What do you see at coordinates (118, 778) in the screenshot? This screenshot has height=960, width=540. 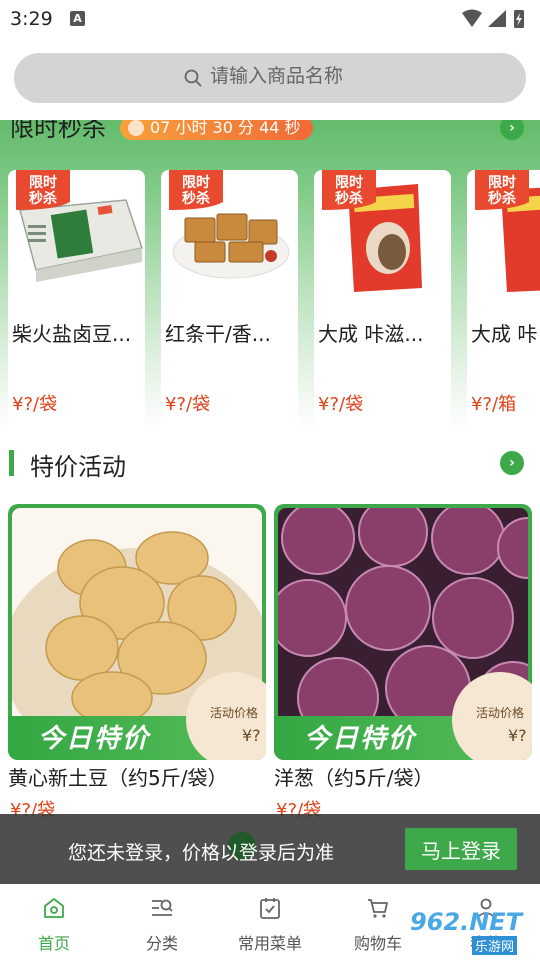 I see `special-product-name: 黄心新土豆（约5斤/袋）` at bounding box center [118, 778].